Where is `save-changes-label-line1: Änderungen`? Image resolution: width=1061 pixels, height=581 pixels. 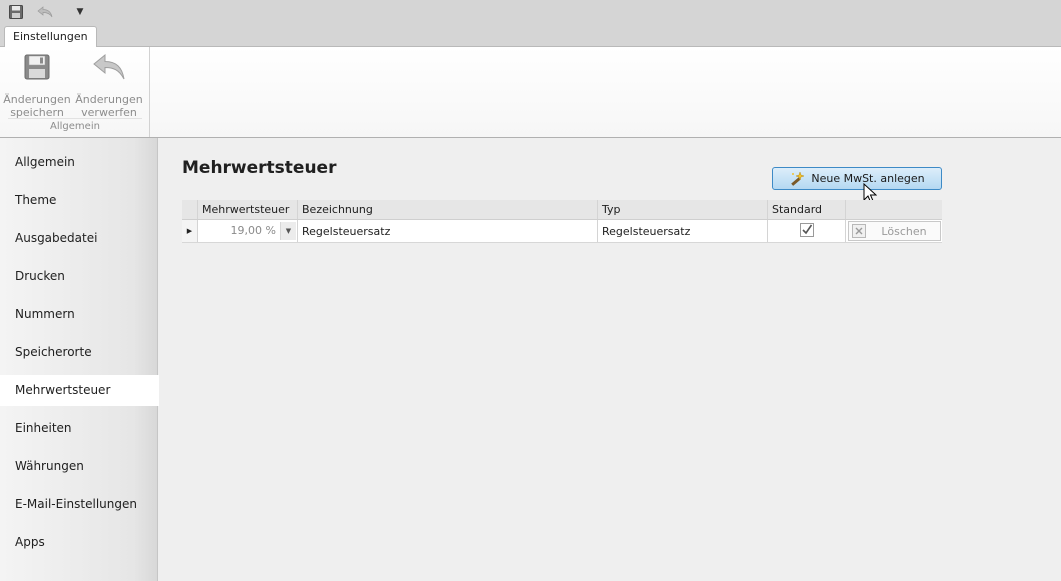
save-changes-label-line1: Änderungen is located at coordinates (37, 99).